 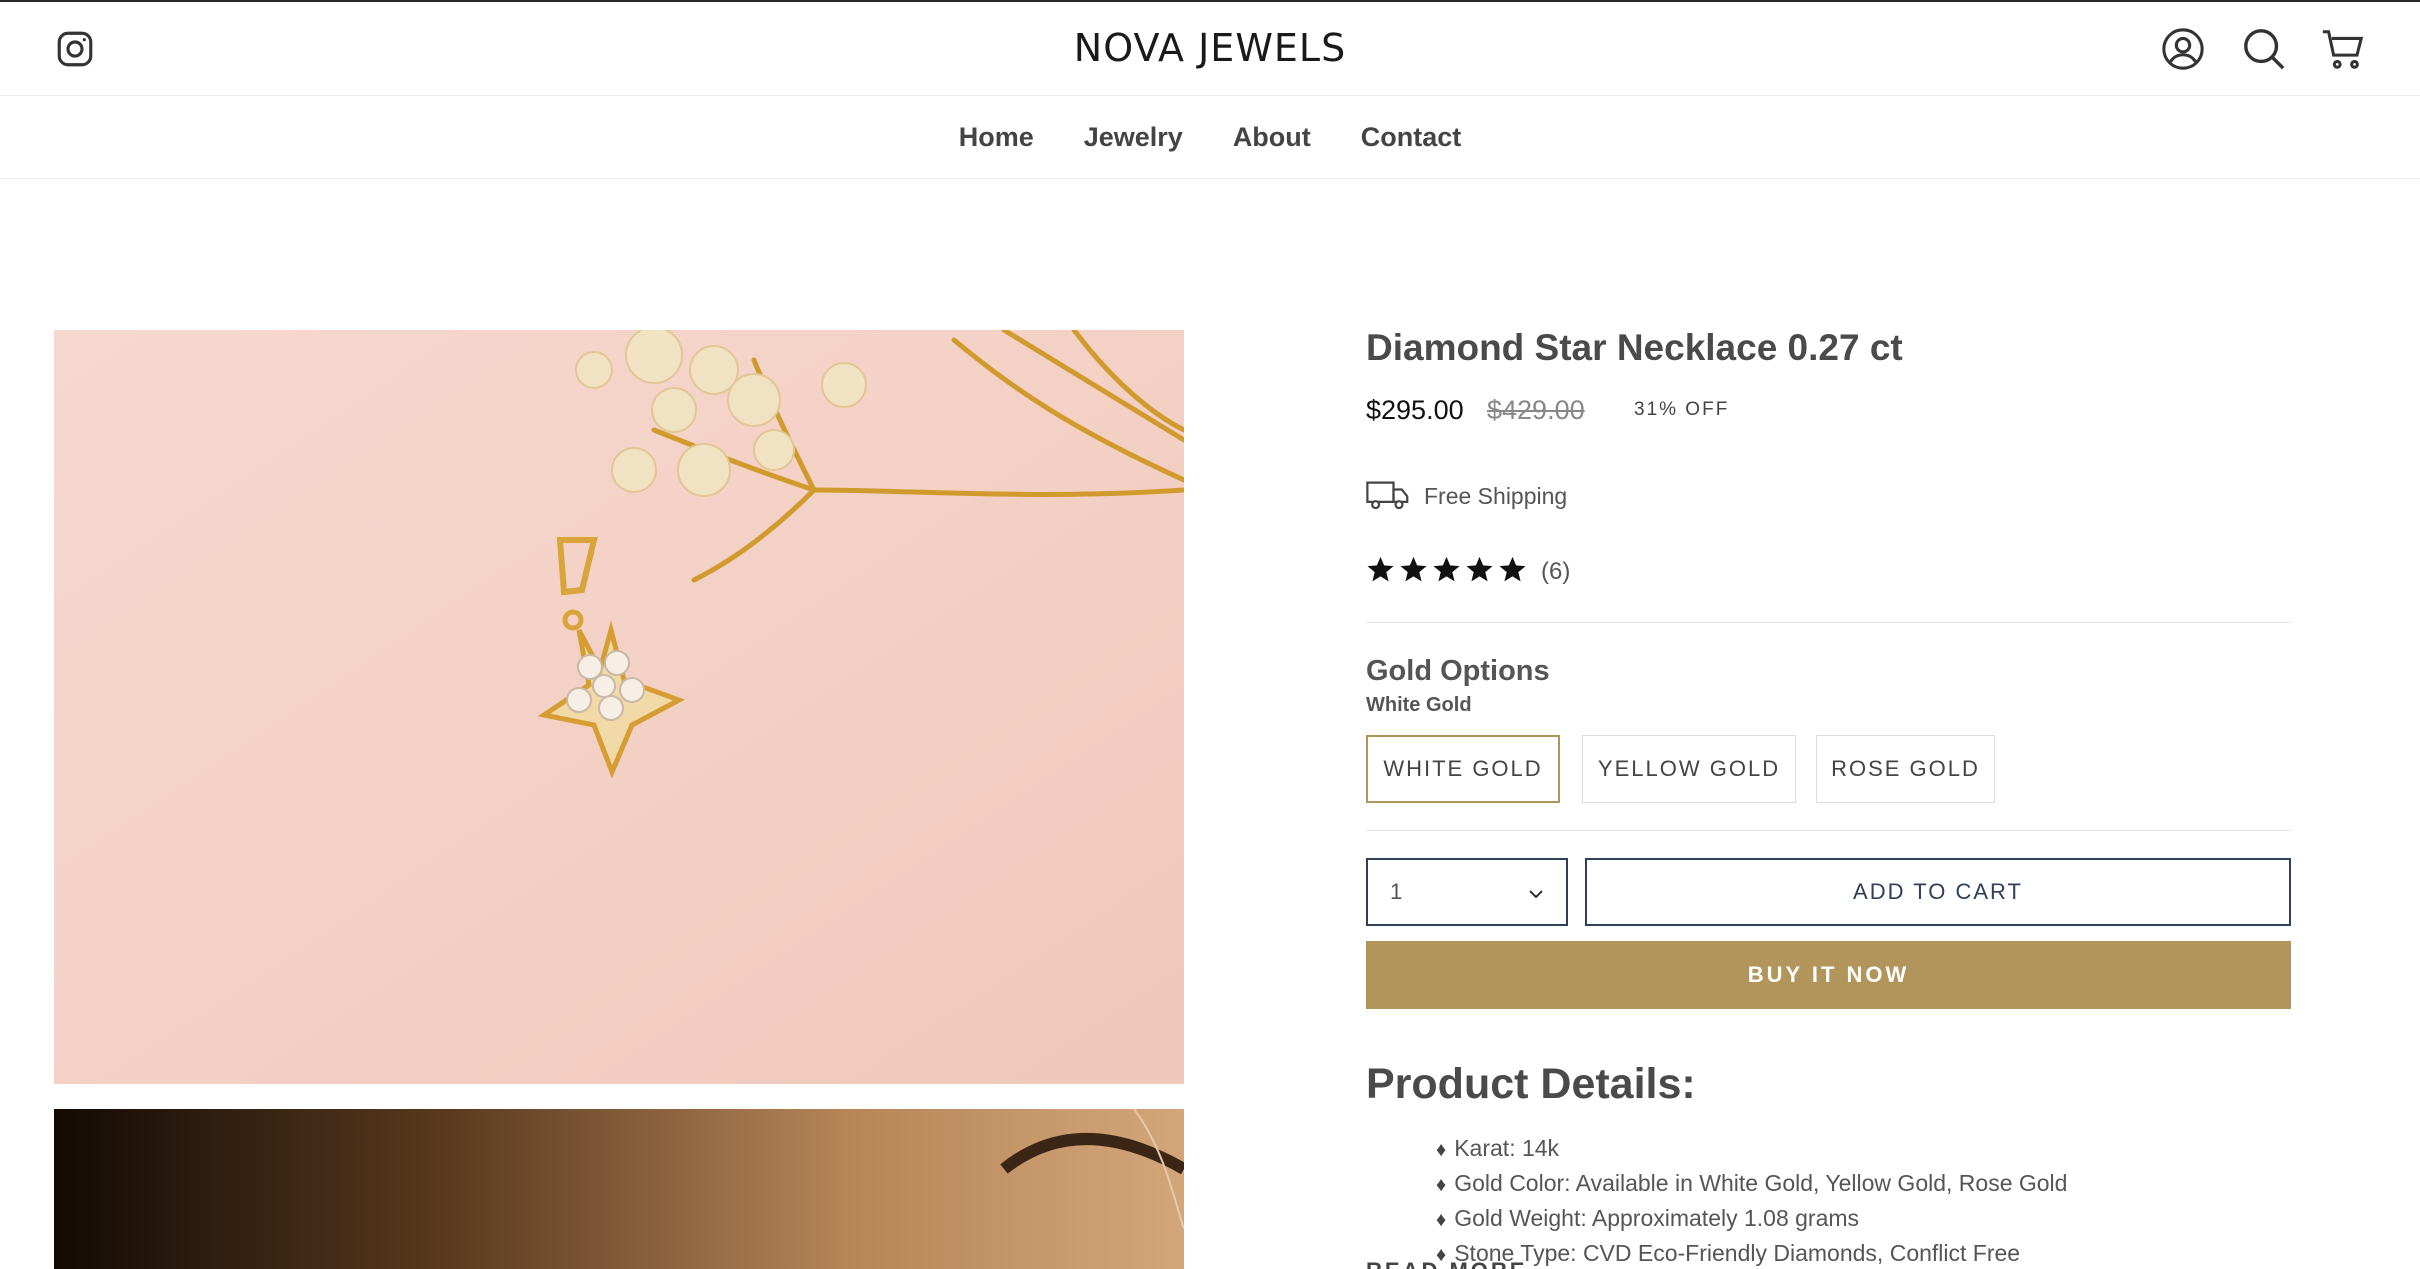 I want to click on review-count: (6), so click(x=1555, y=572).